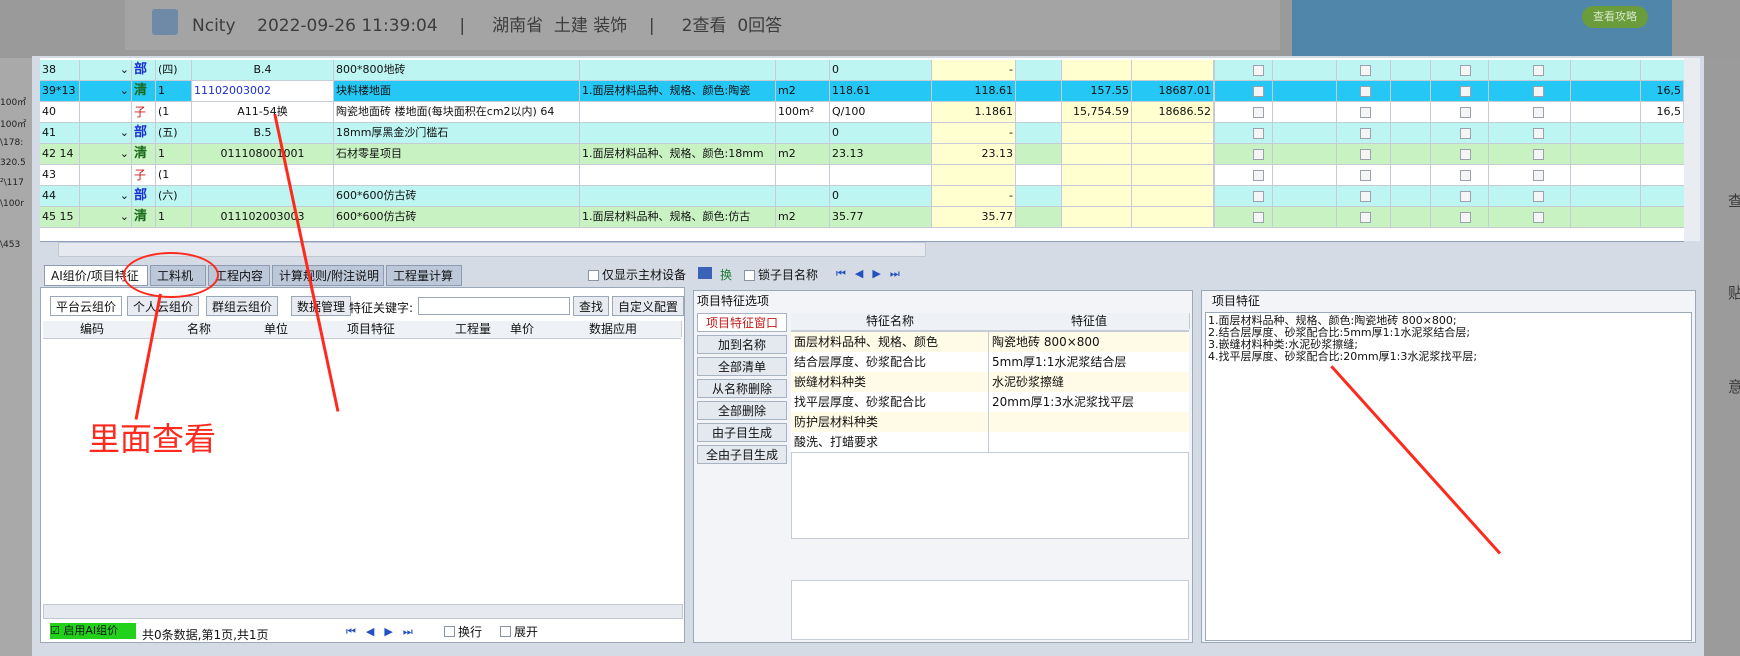  Describe the element at coordinates (1089, 342) in the screenshot. I see `feature-value-cell: 陶瓷地砖 800×800` at that location.